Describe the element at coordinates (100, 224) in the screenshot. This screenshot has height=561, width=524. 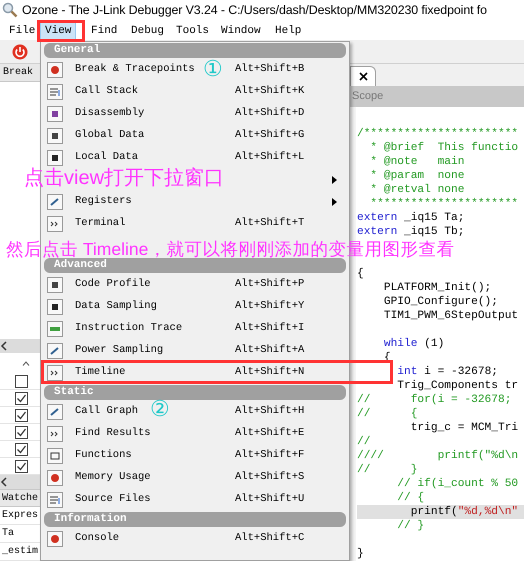
I see `menu-item: Terminal` at that location.